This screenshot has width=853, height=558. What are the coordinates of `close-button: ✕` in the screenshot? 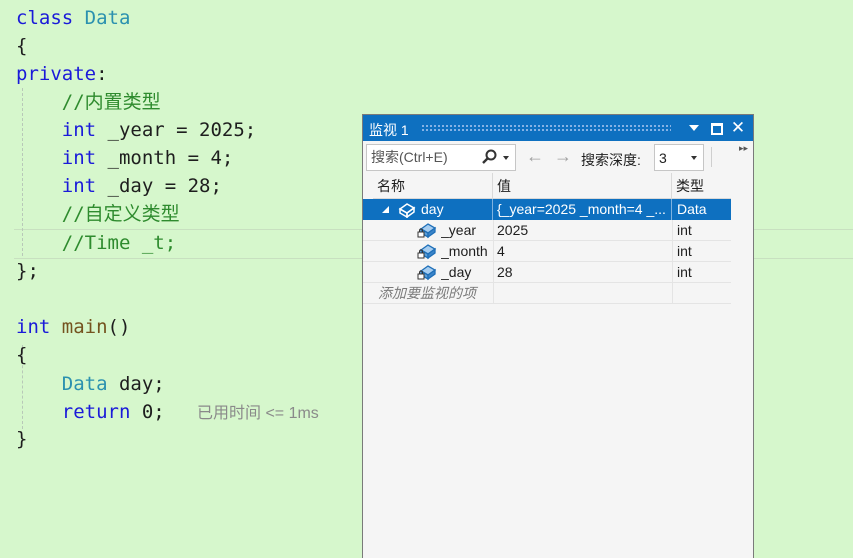 It's located at (738, 128).